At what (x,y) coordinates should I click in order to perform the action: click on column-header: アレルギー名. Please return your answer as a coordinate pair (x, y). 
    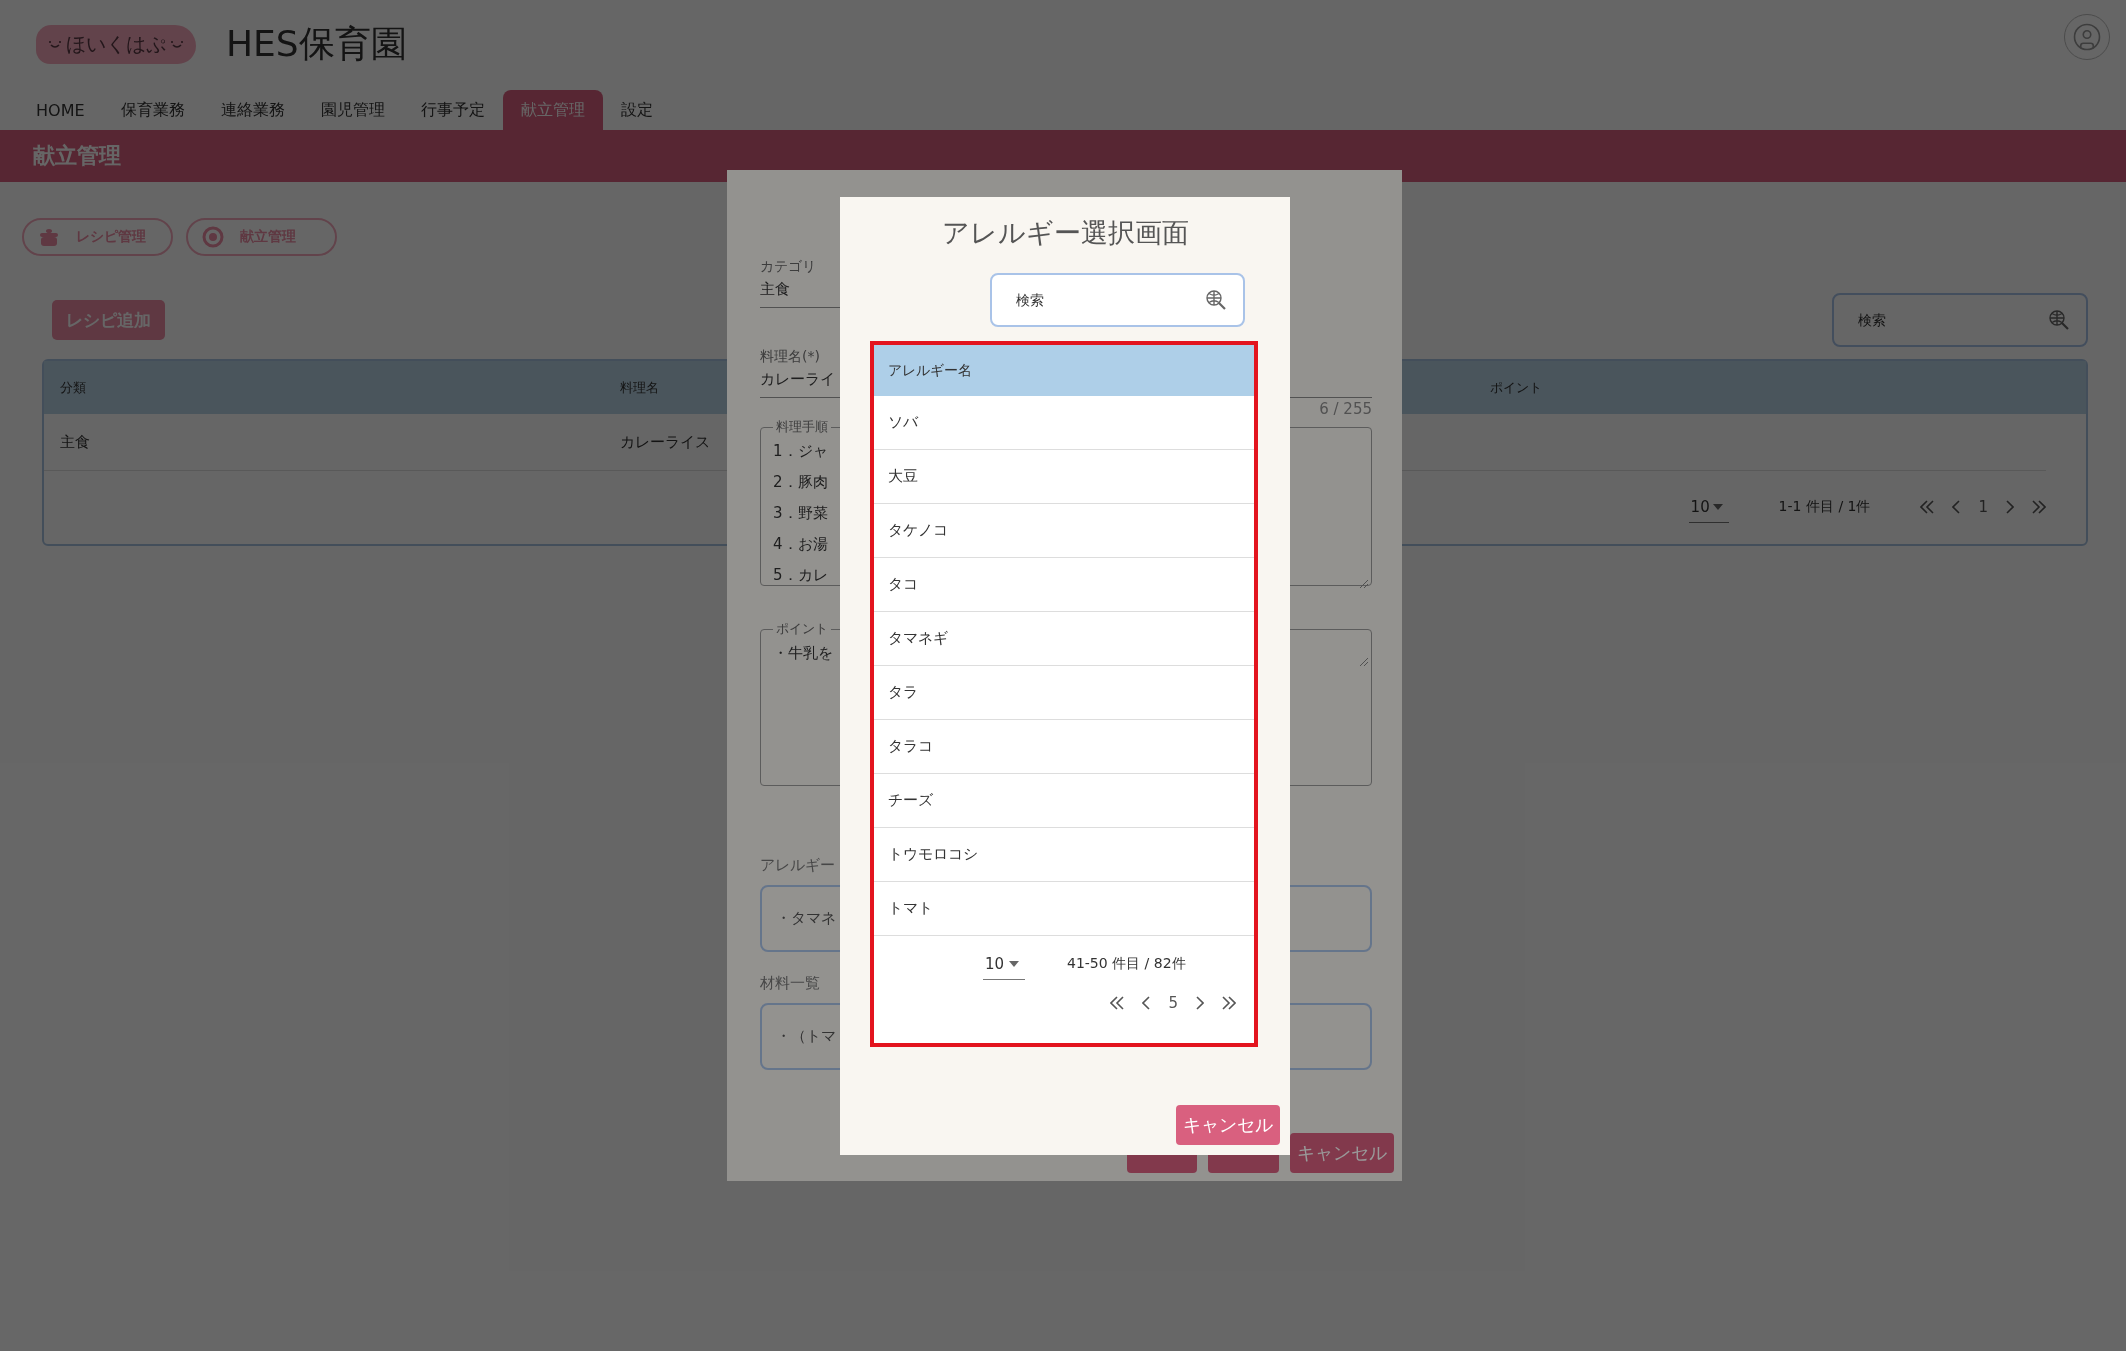
    Looking at the image, I should click on (1064, 370).